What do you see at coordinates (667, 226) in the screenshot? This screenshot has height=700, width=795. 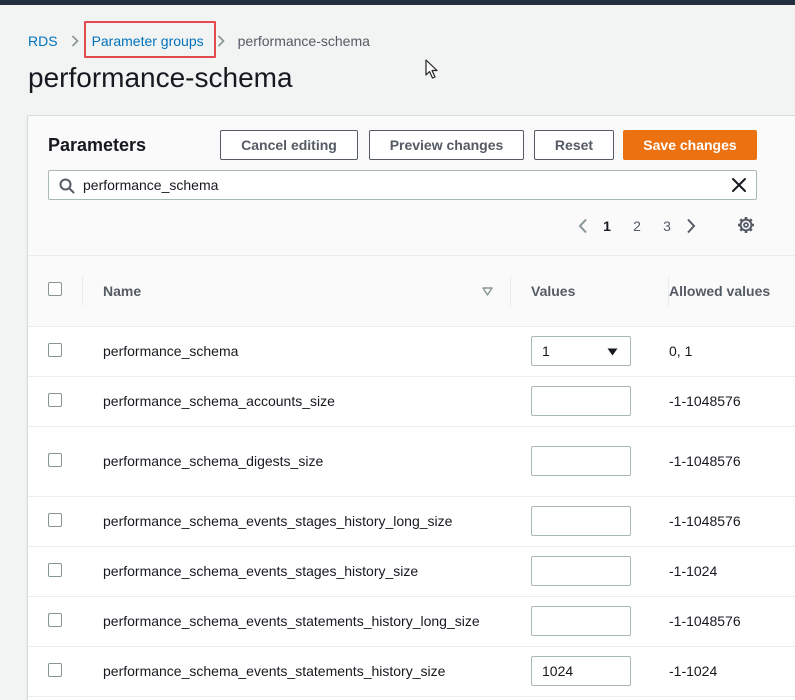 I see `page-3-button: 3` at bounding box center [667, 226].